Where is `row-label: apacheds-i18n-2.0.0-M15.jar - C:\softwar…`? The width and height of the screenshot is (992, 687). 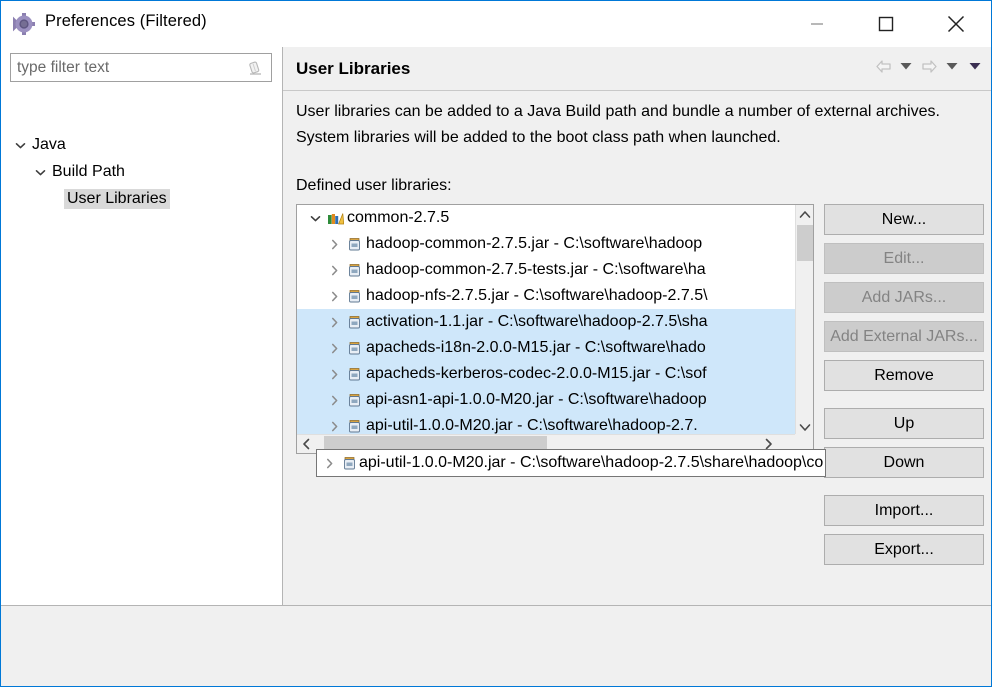 row-label: apacheds-i18n-2.0.0-M15.jar - C:\softwar… is located at coordinates (536, 347).